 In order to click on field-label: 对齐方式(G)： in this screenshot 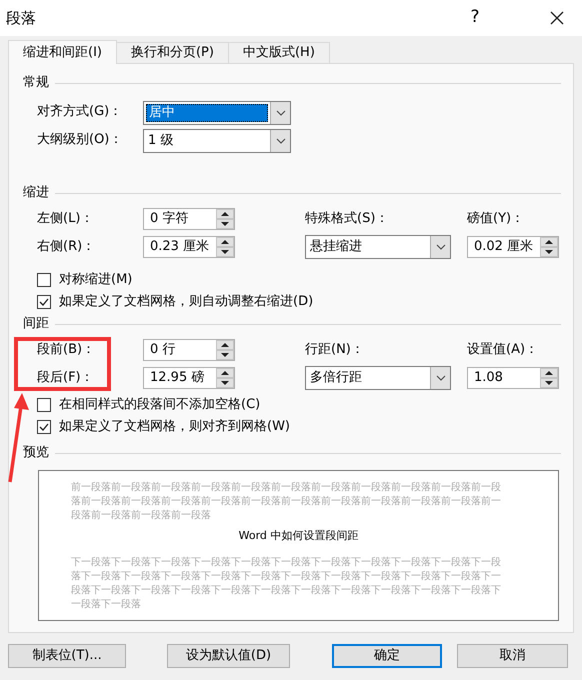, I will do `click(79, 112)`.